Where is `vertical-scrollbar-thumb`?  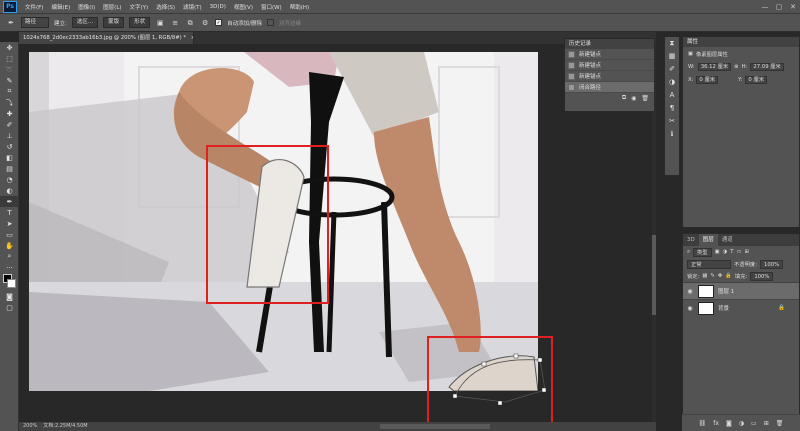 vertical-scrollbar-thumb is located at coordinates (654, 275).